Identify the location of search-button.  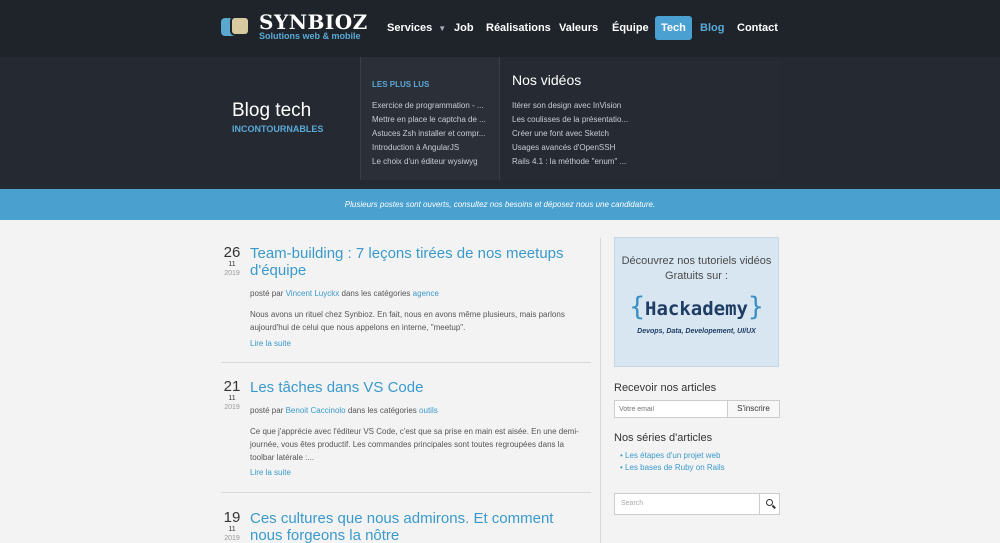
(769, 504).